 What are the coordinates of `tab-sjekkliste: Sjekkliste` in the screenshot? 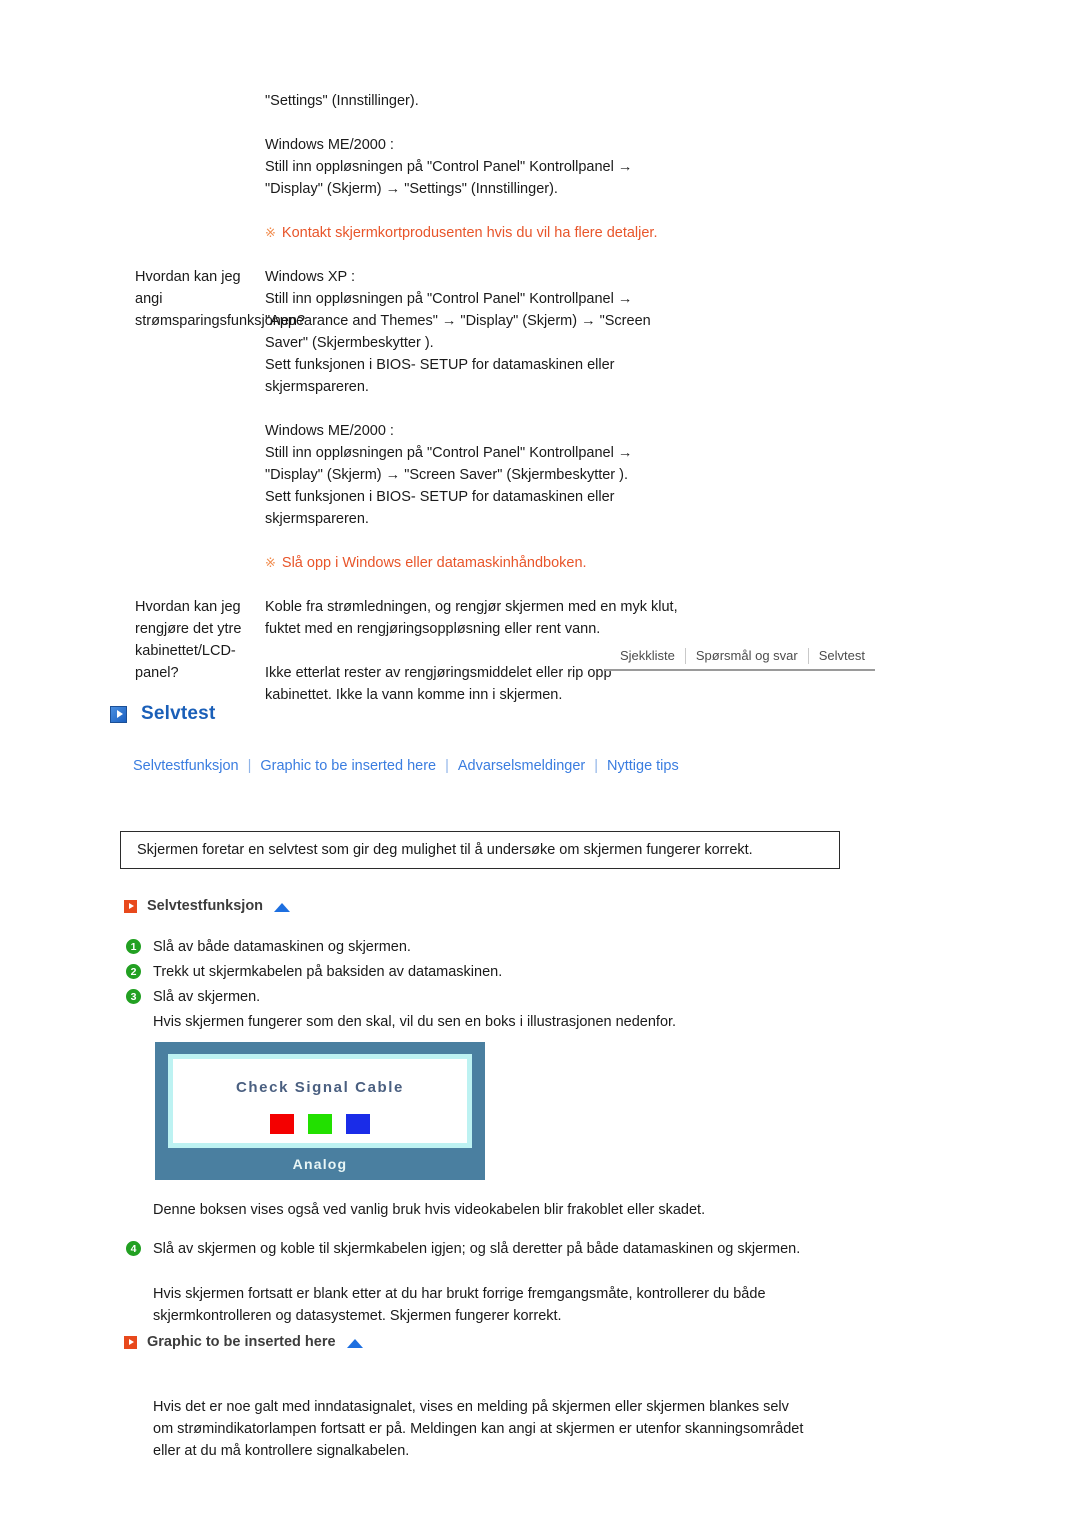 It's located at (647, 656).